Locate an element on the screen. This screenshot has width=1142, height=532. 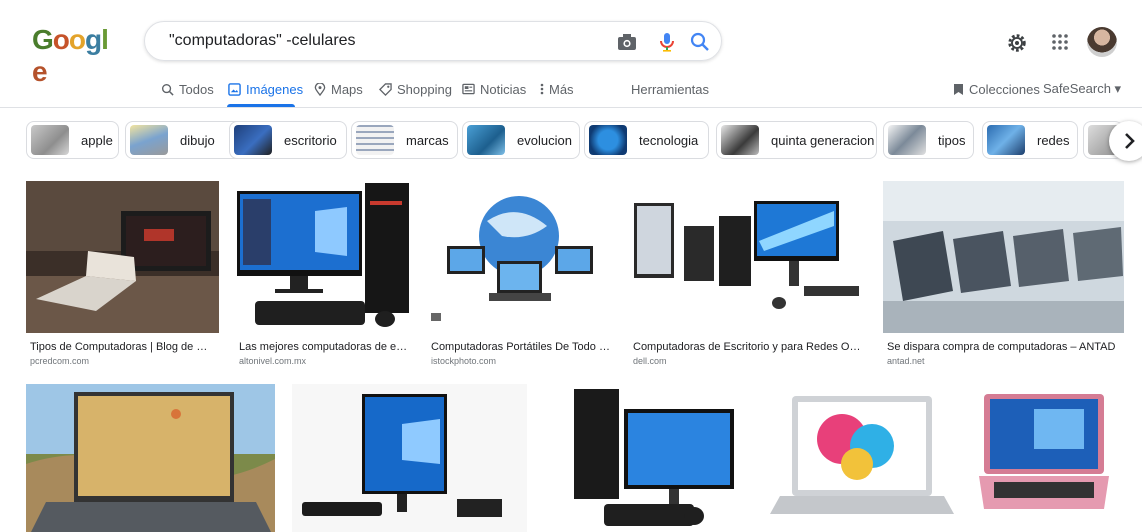
tab-shopping: Shopping is located at coordinates (415, 89).